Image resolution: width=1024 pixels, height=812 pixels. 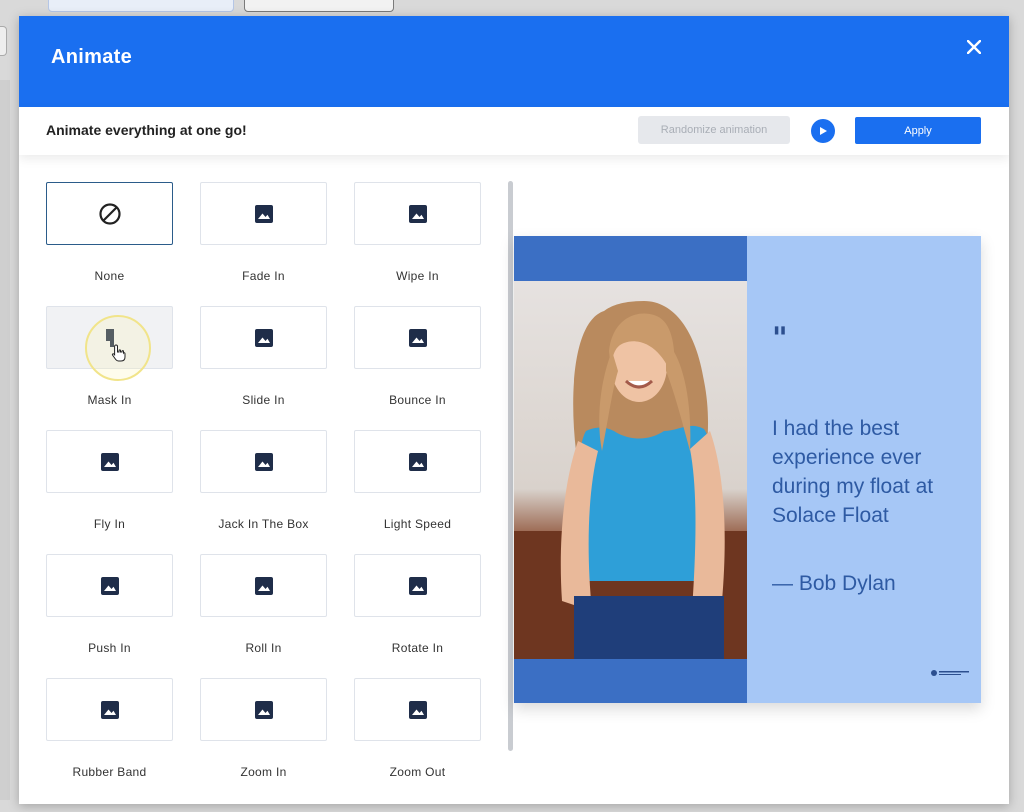 I want to click on animation-option-fly-in: Fly In, so click(x=109, y=492).